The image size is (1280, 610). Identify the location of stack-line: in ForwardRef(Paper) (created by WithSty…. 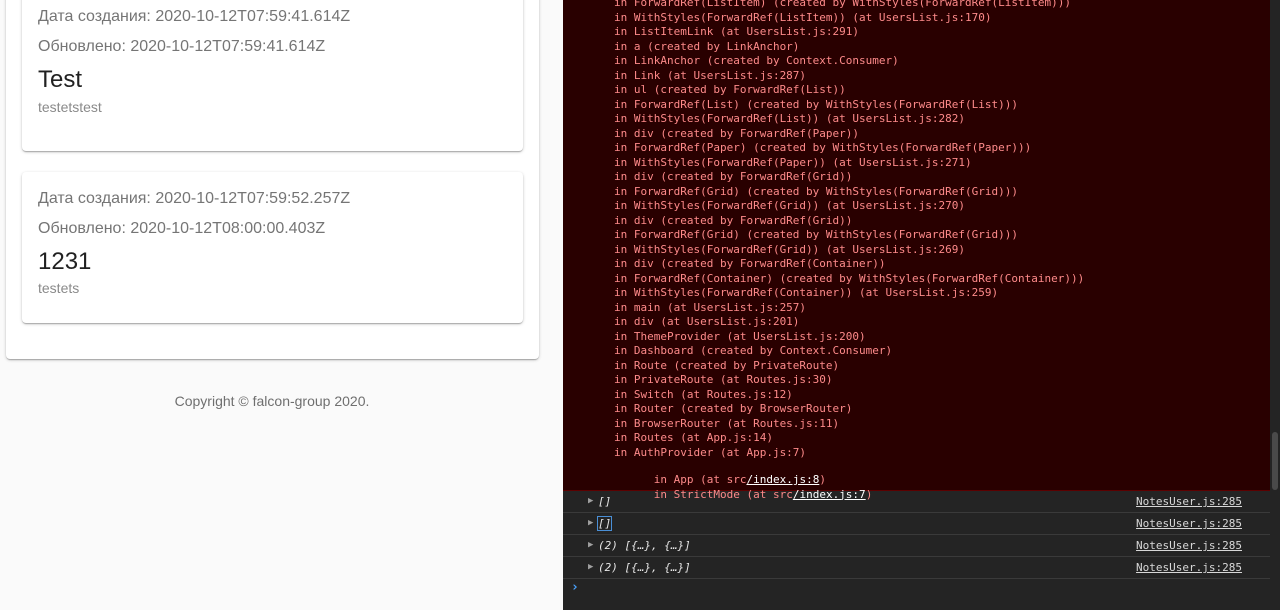
(823, 147).